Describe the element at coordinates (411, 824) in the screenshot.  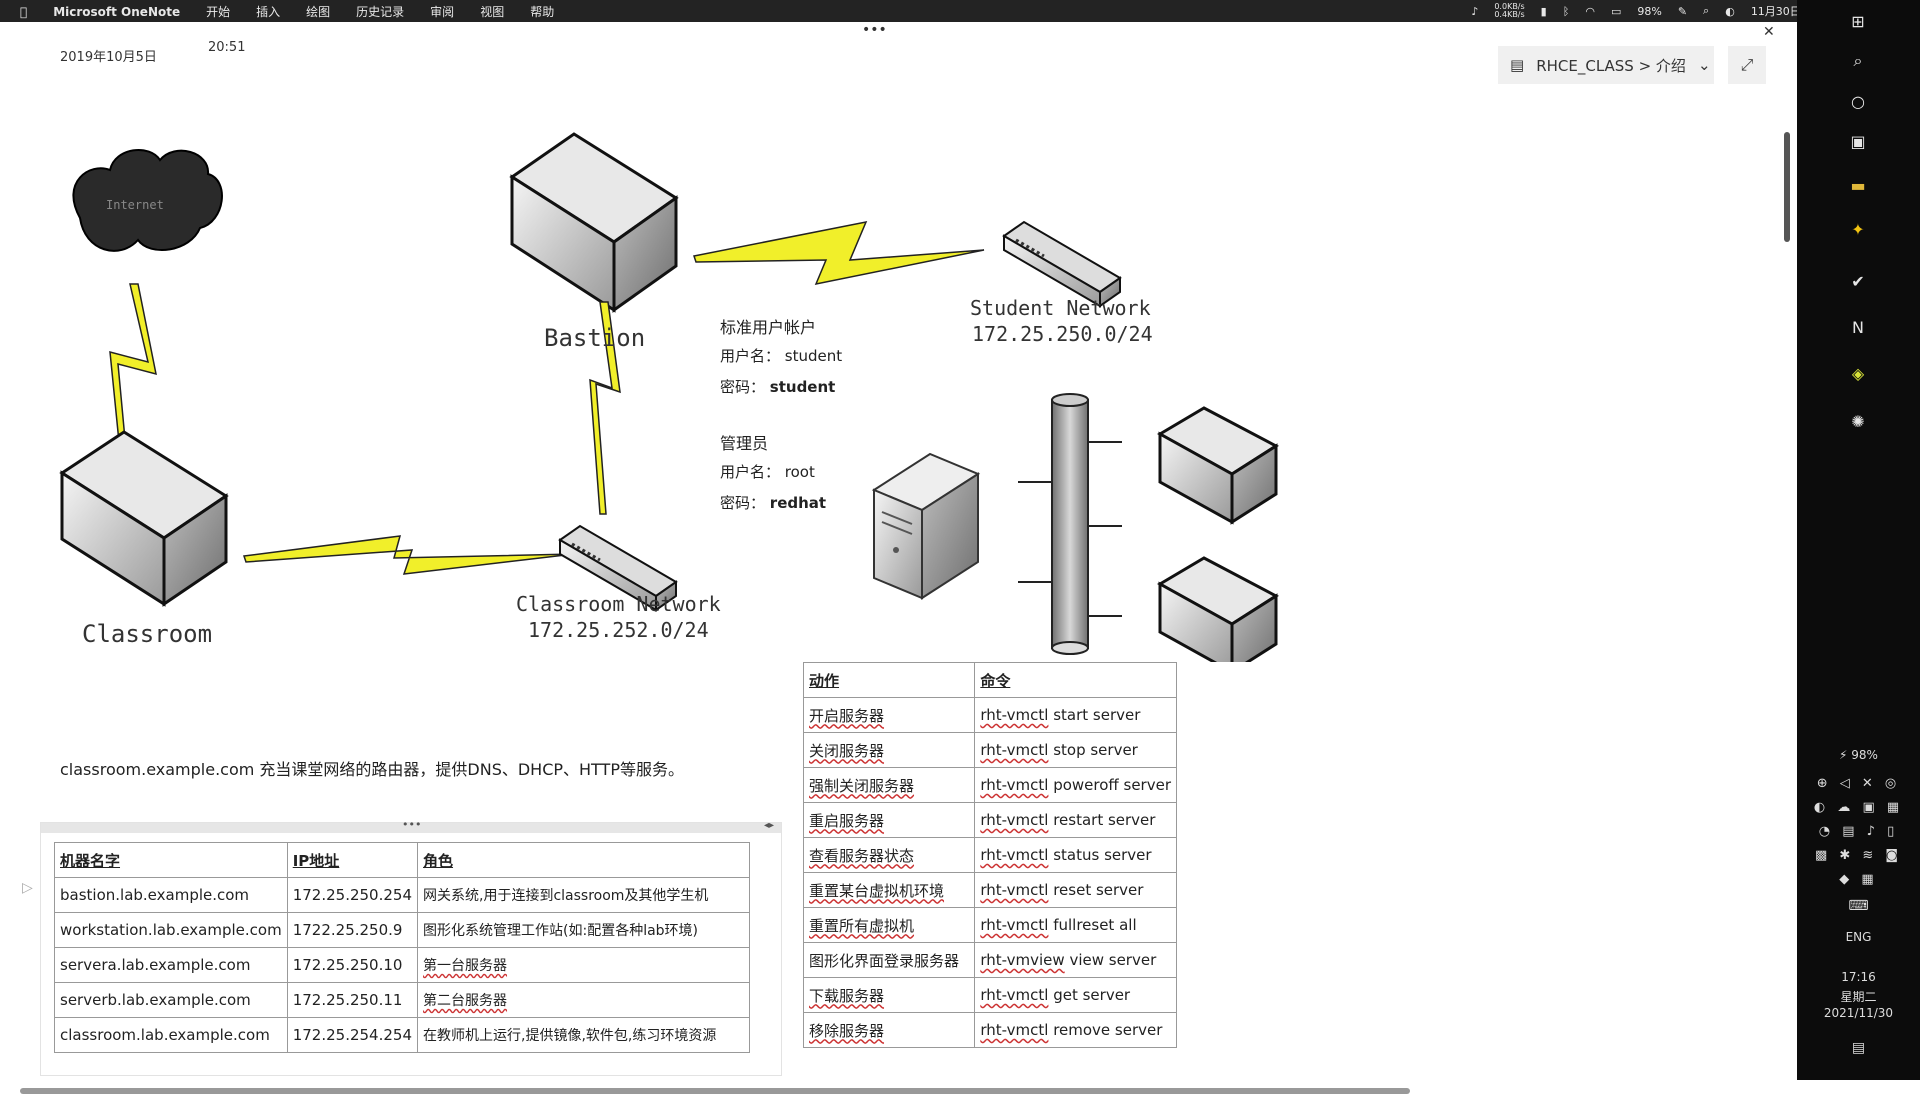
I see `table-handle-dots-icon: •••` at that location.